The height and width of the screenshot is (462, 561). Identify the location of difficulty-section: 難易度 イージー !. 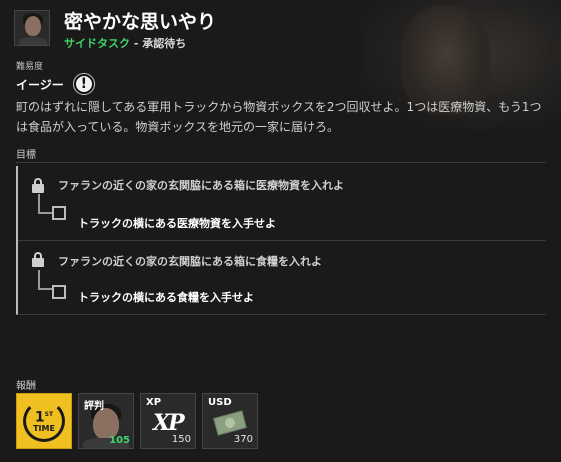
(55, 76).